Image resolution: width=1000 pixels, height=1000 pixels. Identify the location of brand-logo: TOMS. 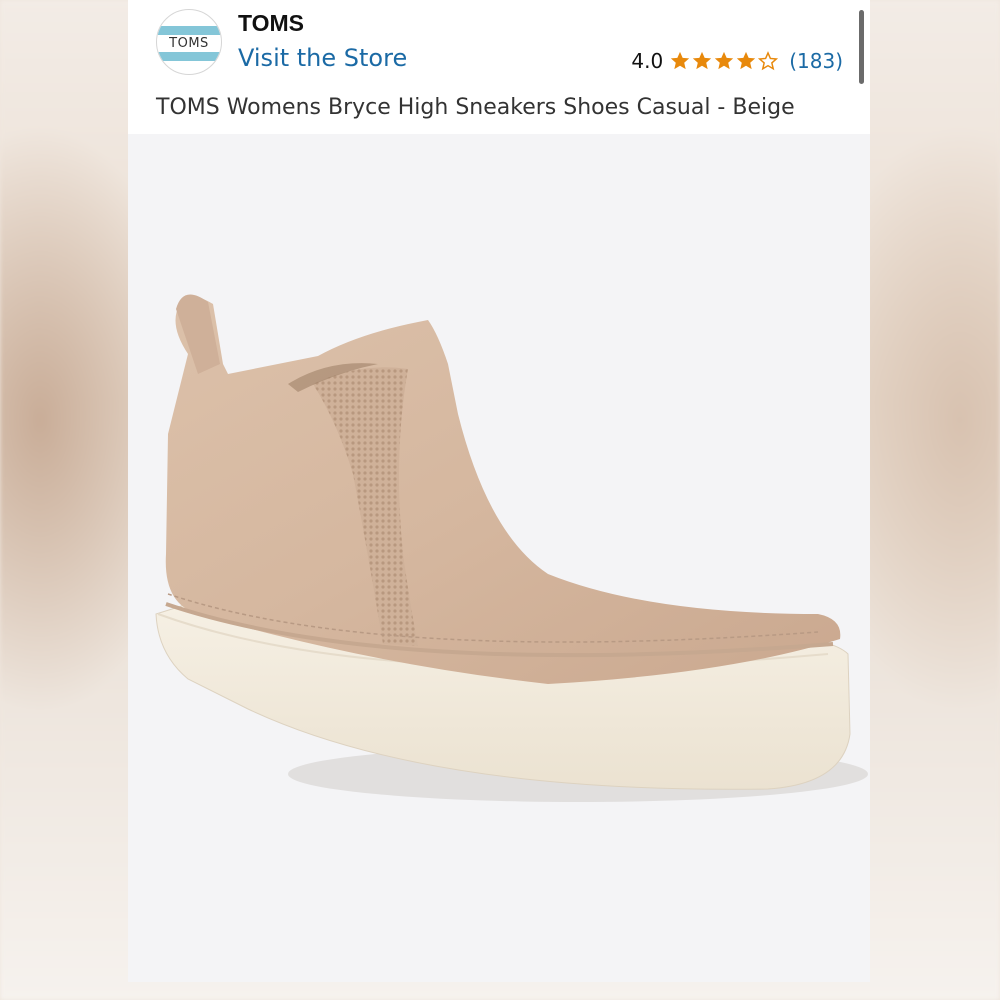
(189, 42).